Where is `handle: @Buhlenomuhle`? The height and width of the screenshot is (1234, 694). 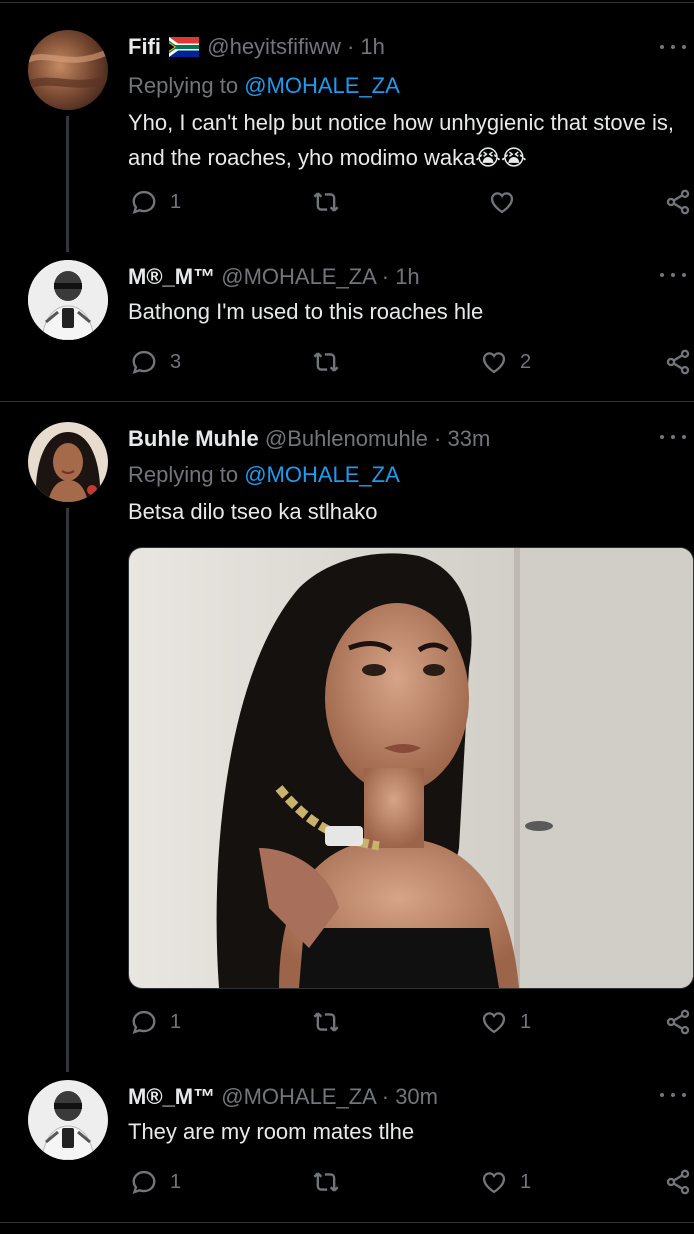 handle: @Buhlenomuhle is located at coordinates (346, 438).